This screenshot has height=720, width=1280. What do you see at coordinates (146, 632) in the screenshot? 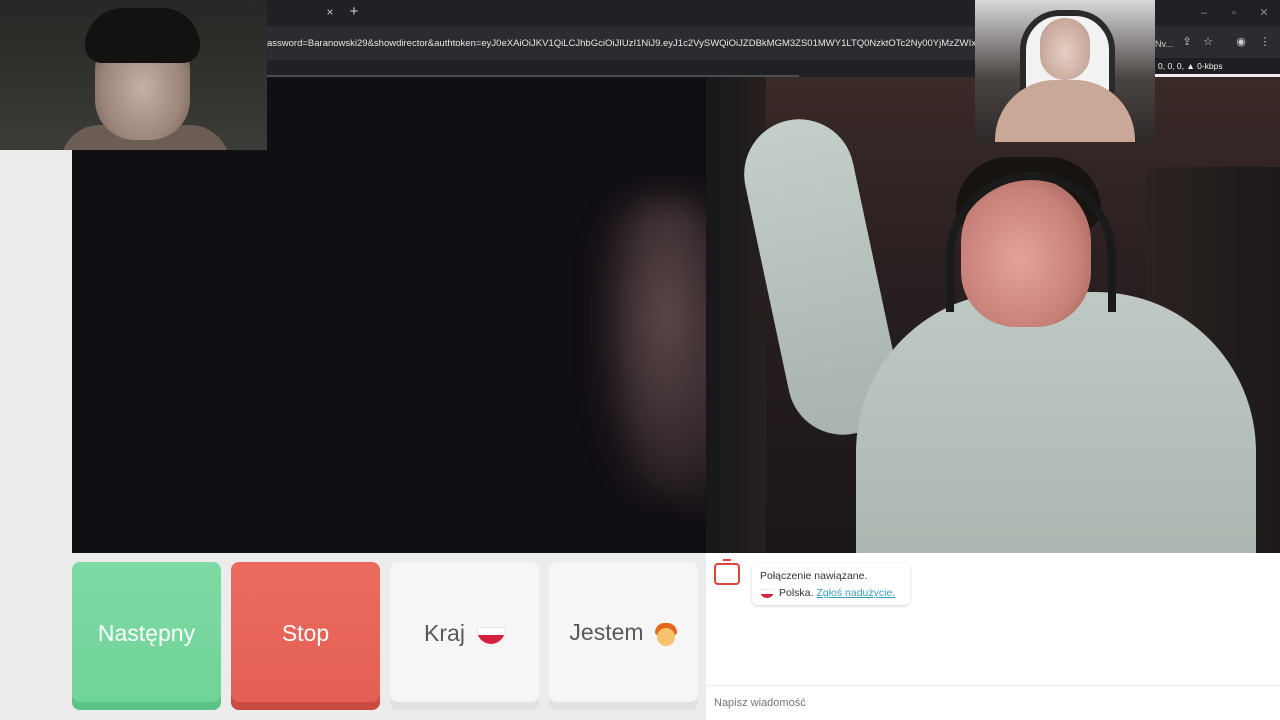
I see `next-button-label: Następny` at bounding box center [146, 632].